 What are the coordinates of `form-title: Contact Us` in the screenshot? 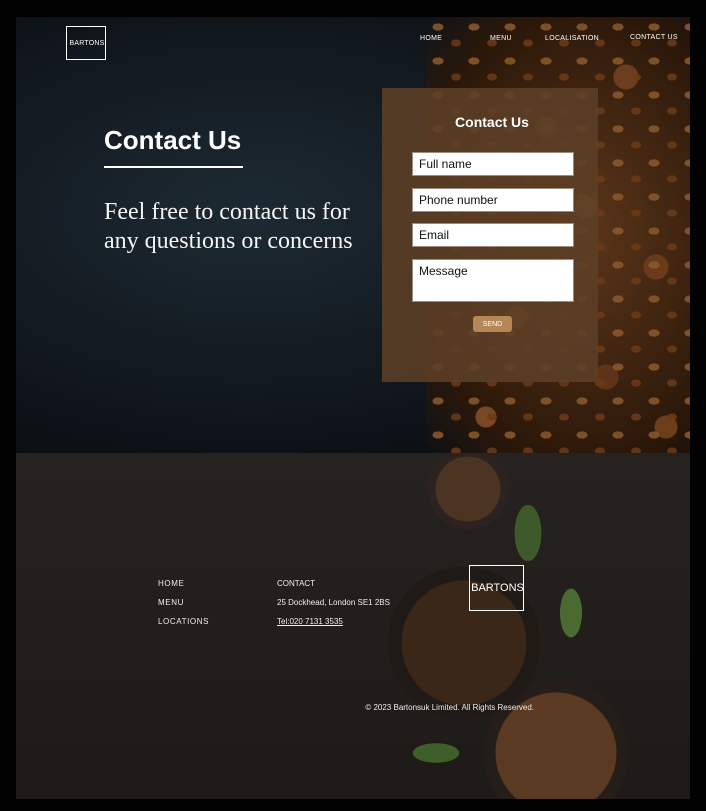 It's located at (492, 122).